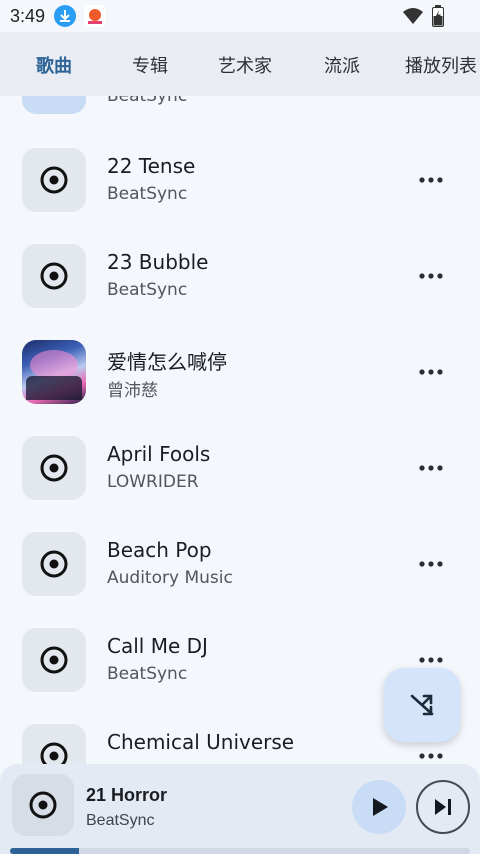 This screenshot has height=854, width=480. I want to click on tab-bar: 歌曲 专辑 艺术家 流派 播放列表, so click(240, 64).